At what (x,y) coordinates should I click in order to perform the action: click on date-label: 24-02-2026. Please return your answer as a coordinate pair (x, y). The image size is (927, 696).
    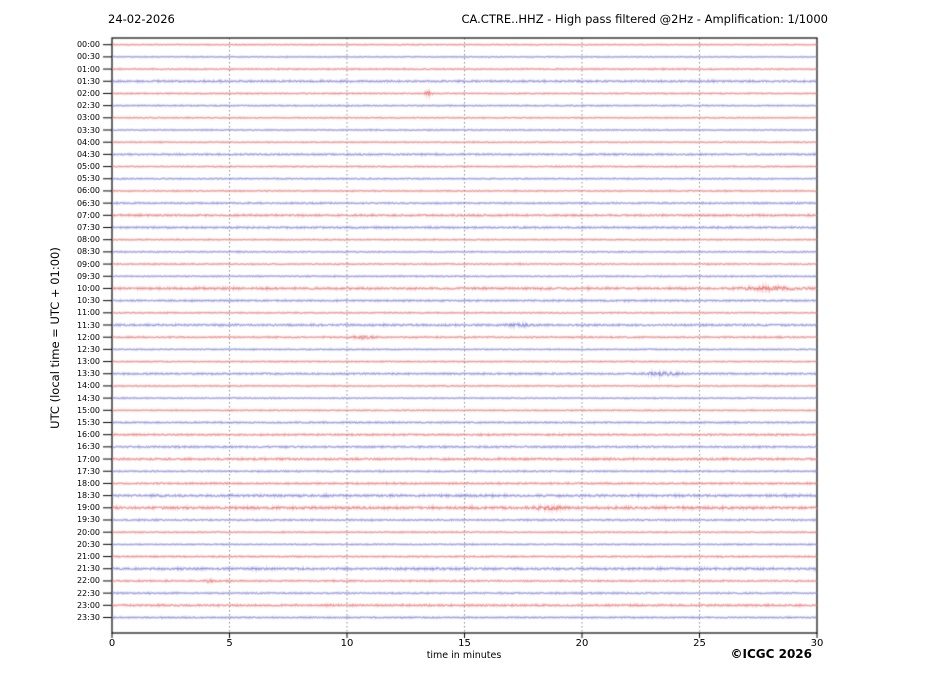
    Looking at the image, I should click on (141, 19).